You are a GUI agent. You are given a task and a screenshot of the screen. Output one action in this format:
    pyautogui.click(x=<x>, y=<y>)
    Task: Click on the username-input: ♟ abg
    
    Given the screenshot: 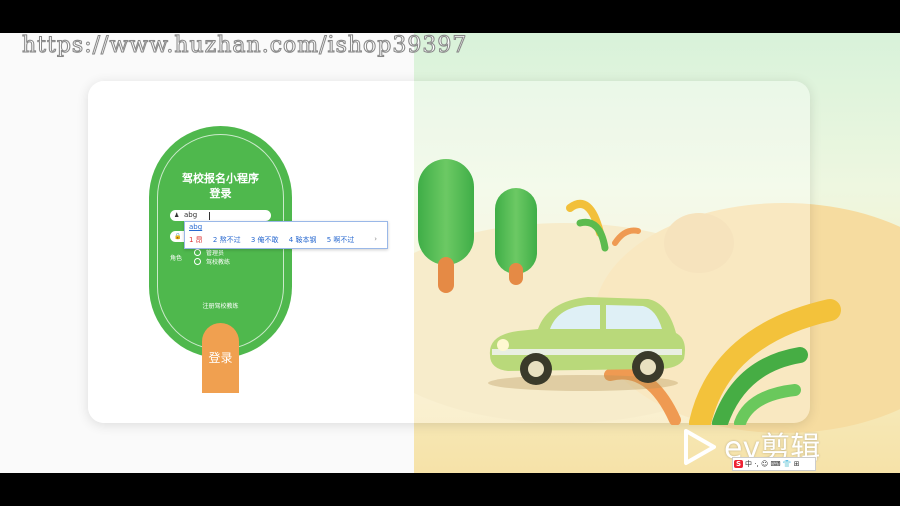 What is the action you would take?
    pyautogui.click(x=220, y=215)
    